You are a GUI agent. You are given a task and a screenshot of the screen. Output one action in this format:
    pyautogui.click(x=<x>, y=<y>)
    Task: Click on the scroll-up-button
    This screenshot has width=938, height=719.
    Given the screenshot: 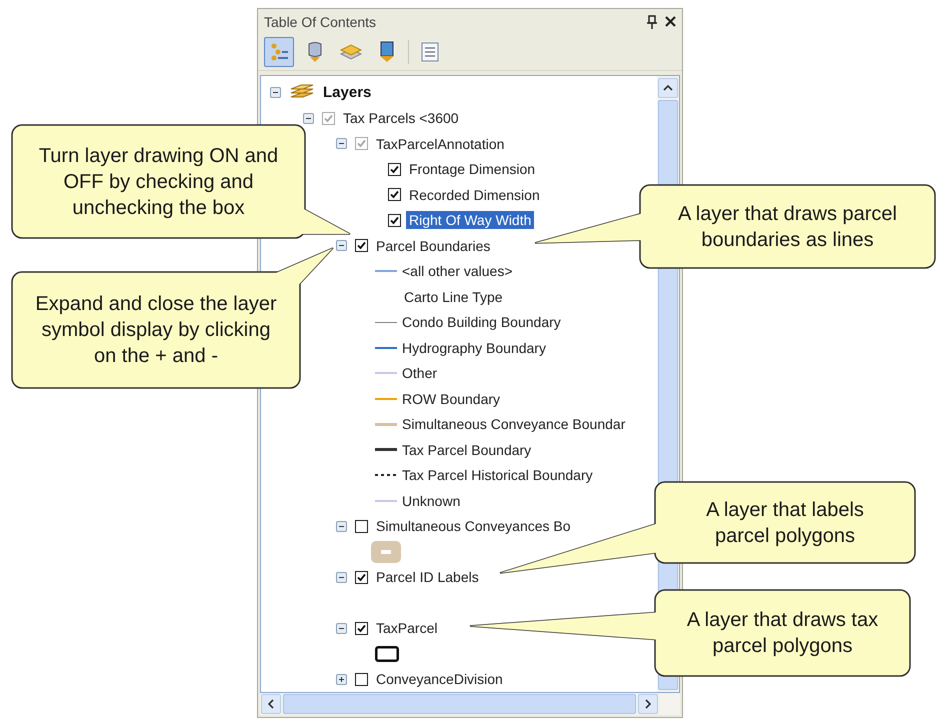 What is the action you would take?
    pyautogui.click(x=668, y=88)
    